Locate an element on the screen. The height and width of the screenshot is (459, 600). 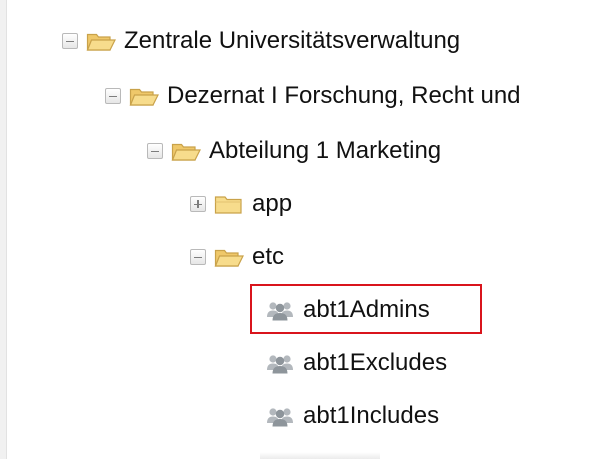
tree-node-zentrale-universitaetsverwaltung: Zentrale Universitätsverwaltung is located at coordinates (261, 41).